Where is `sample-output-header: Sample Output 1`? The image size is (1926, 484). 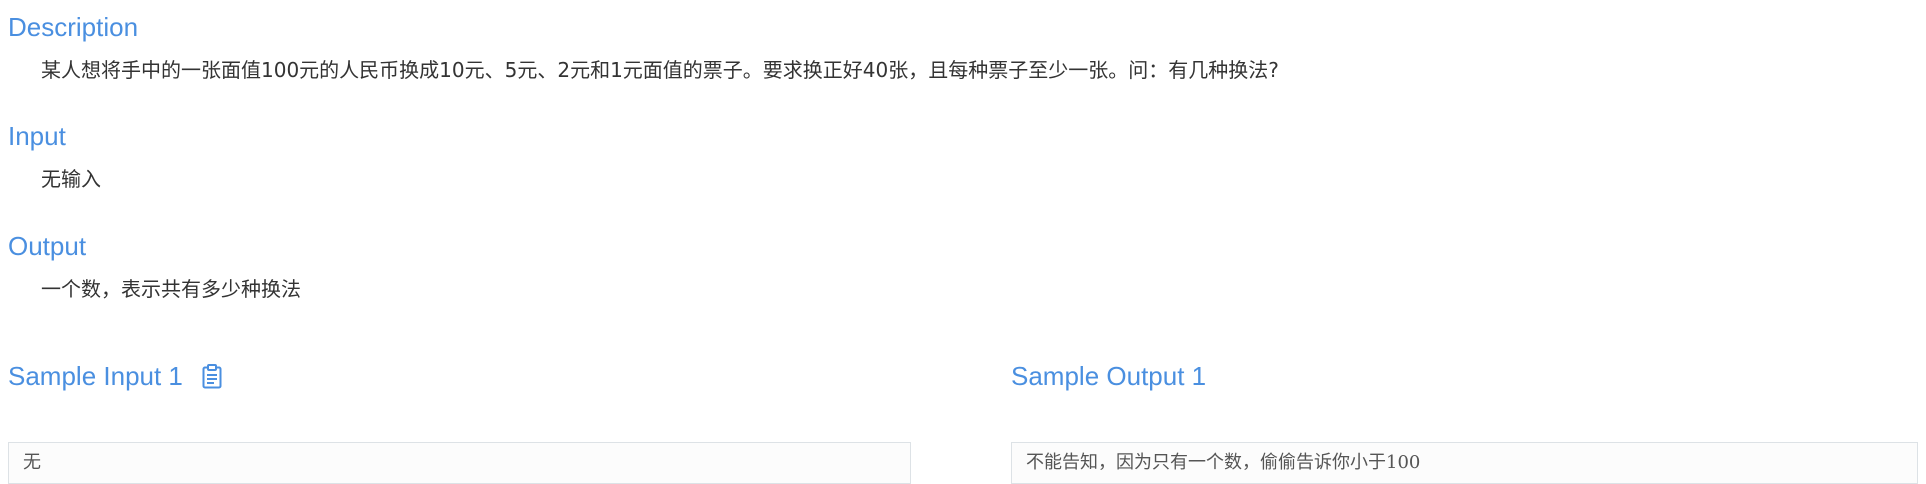
sample-output-header: Sample Output 1 is located at coordinates (1108, 376).